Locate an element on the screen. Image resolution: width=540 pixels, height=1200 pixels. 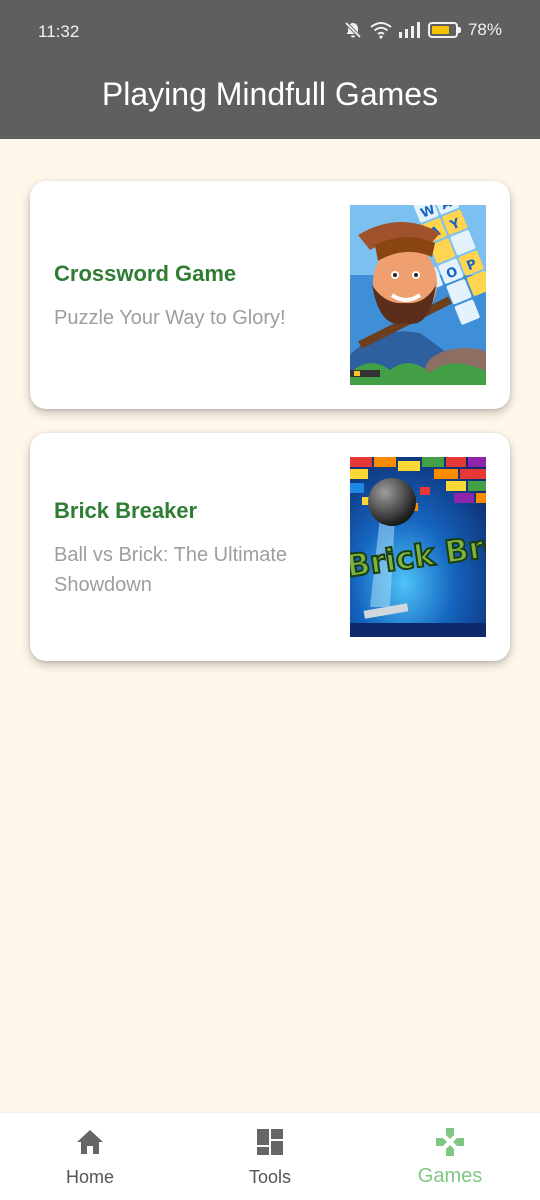
bottom-navigation: Home Tools Games is located at coordinates (270, 1156).